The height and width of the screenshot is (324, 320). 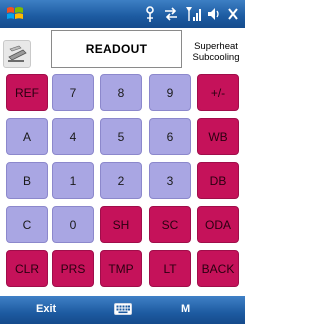 I want to click on key-2: 2, so click(x=121, y=180).